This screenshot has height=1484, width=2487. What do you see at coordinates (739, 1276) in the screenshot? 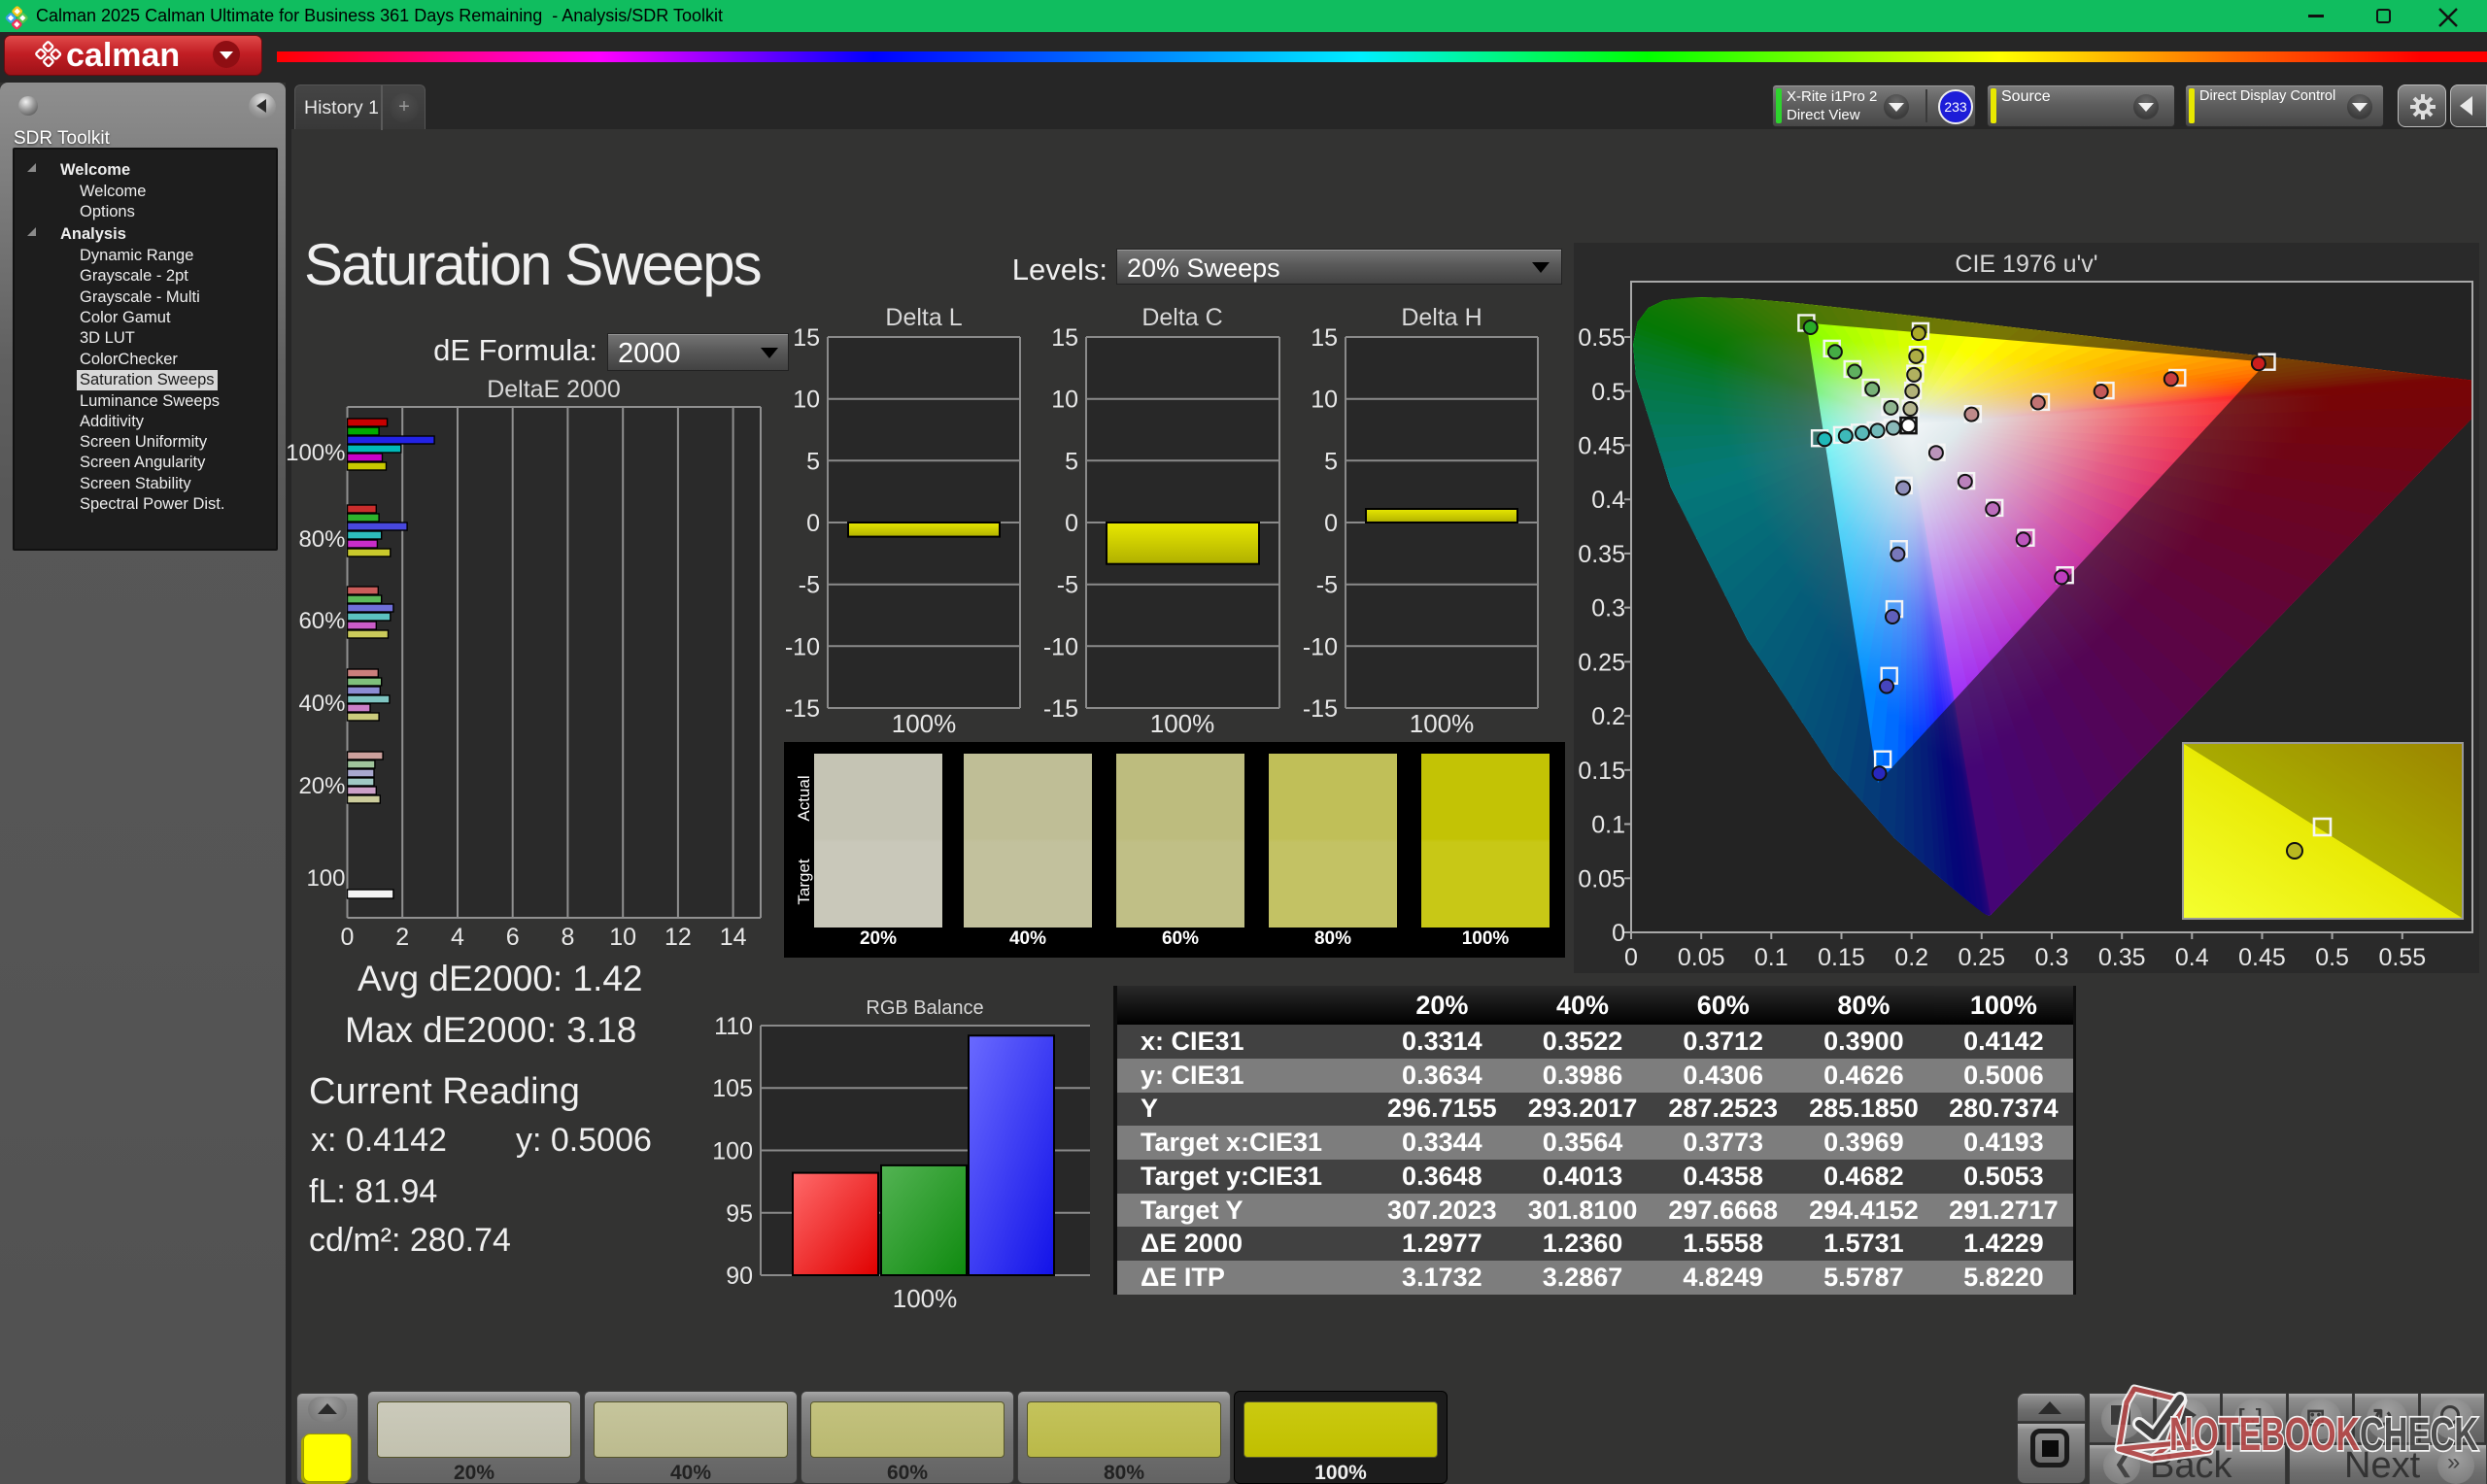
I see `svg-text: 90` at bounding box center [739, 1276].